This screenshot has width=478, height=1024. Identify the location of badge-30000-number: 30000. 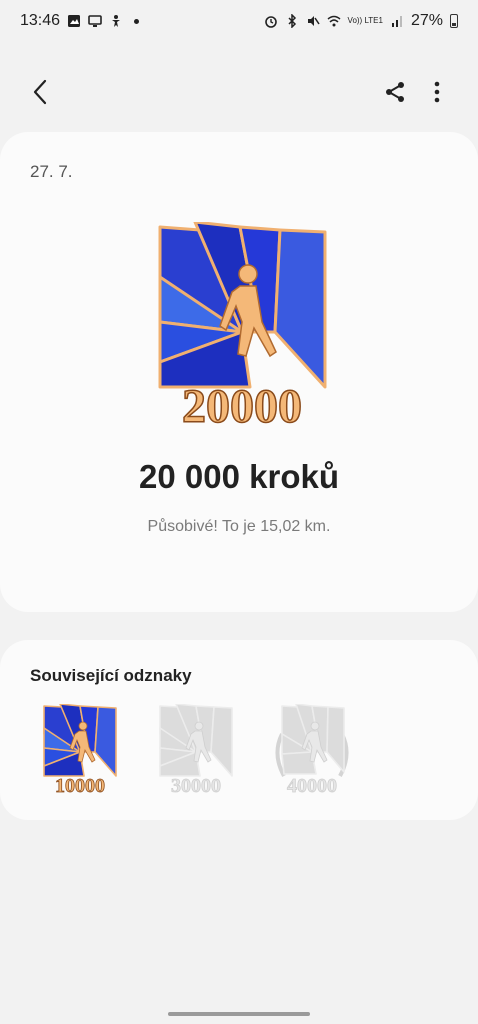
(196, 785).